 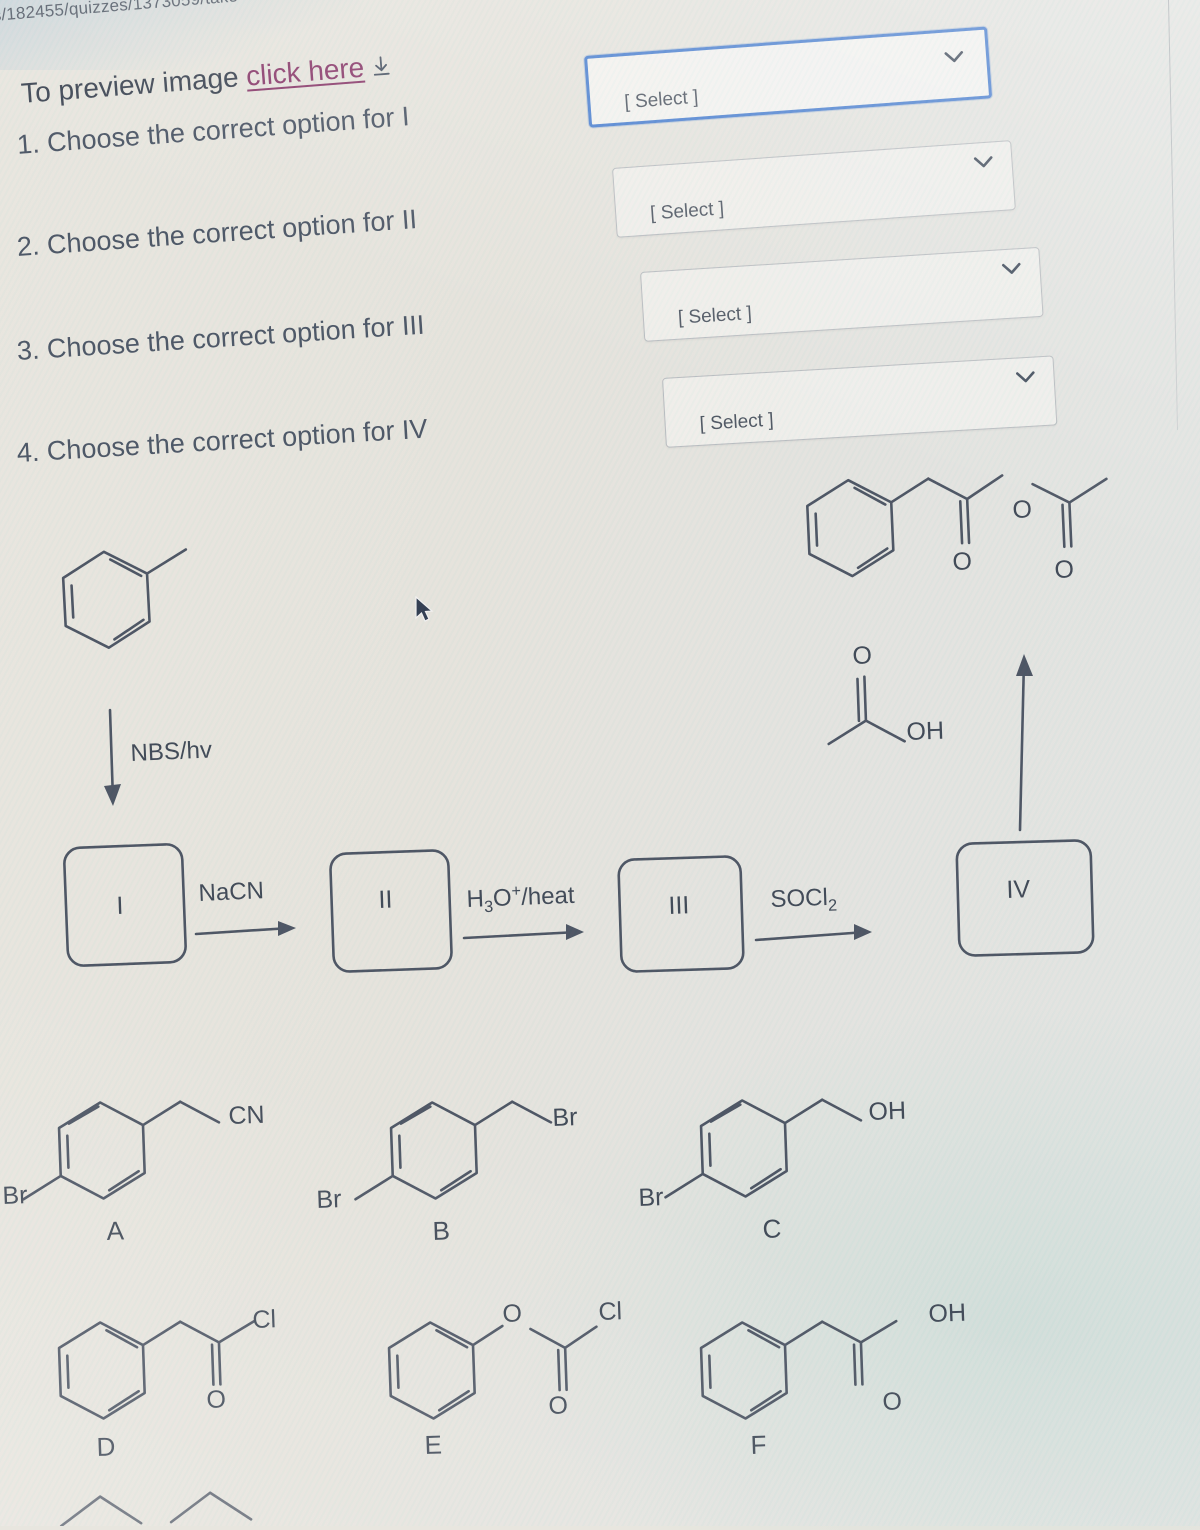 I want to click on option-f-oh-label: OH, so click(x=947, y=1313).